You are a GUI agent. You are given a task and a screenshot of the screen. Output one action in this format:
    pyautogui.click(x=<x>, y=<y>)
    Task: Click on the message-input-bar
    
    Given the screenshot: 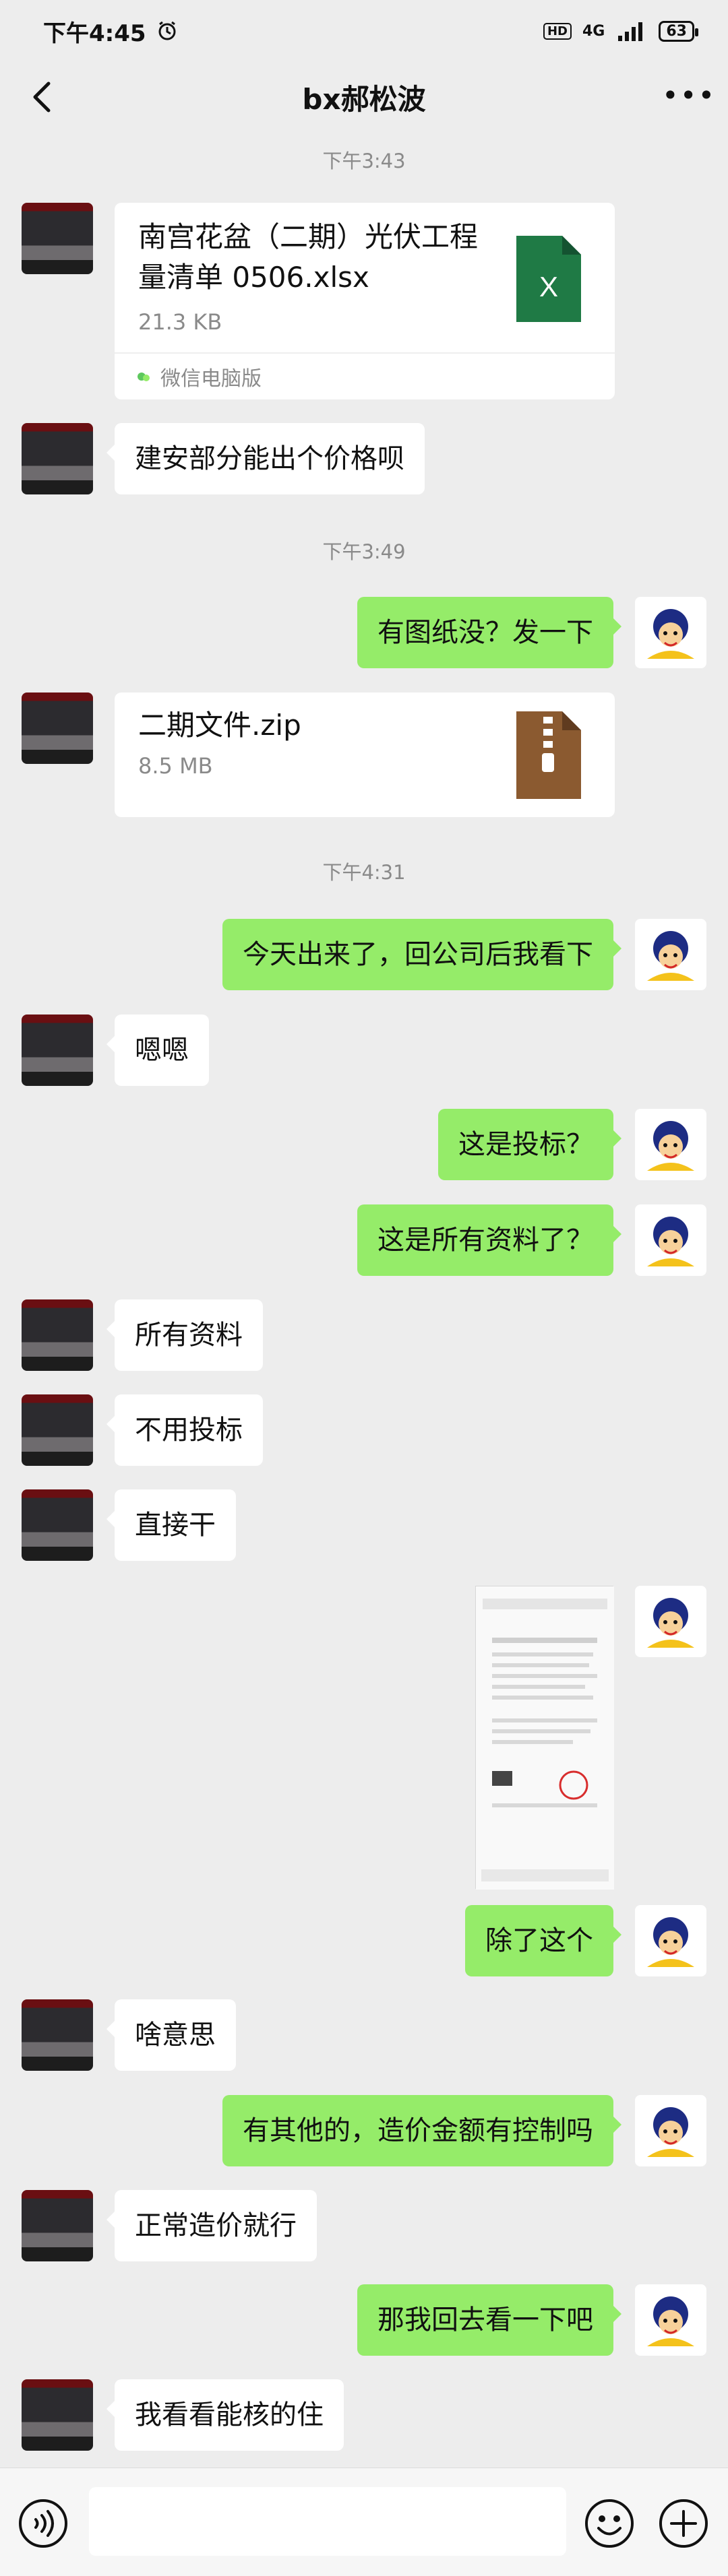 What is the action you would take?
    pyautogui.click(x=364, y=2522)
    